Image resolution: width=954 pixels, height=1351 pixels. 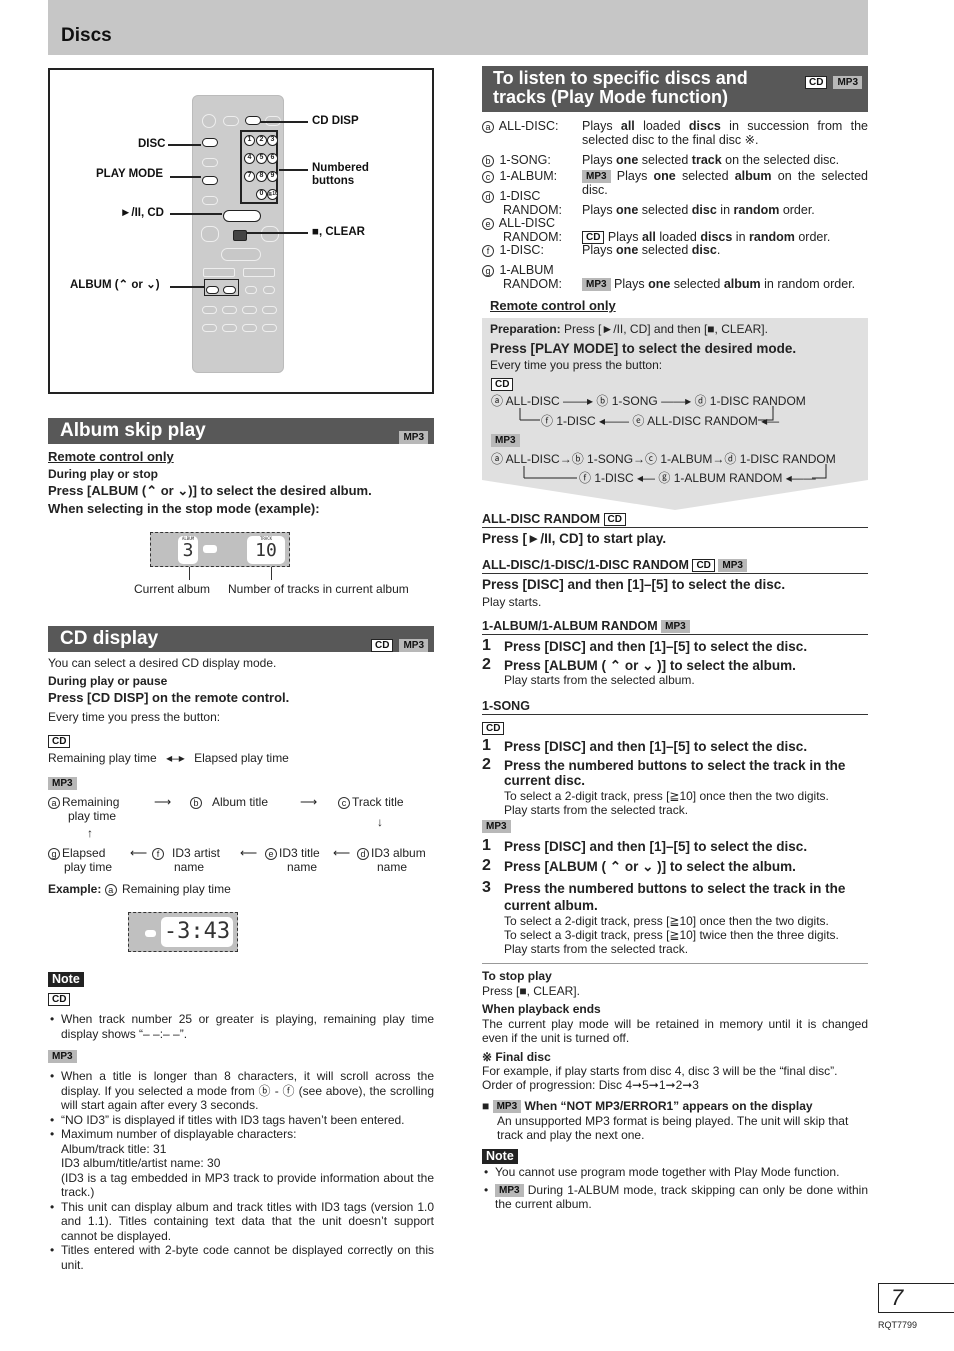 What do you see at coordinates (675, 707) in the screenshot?
I see `one-song-heading: 1-SONG` at bounding box center [675, 707].